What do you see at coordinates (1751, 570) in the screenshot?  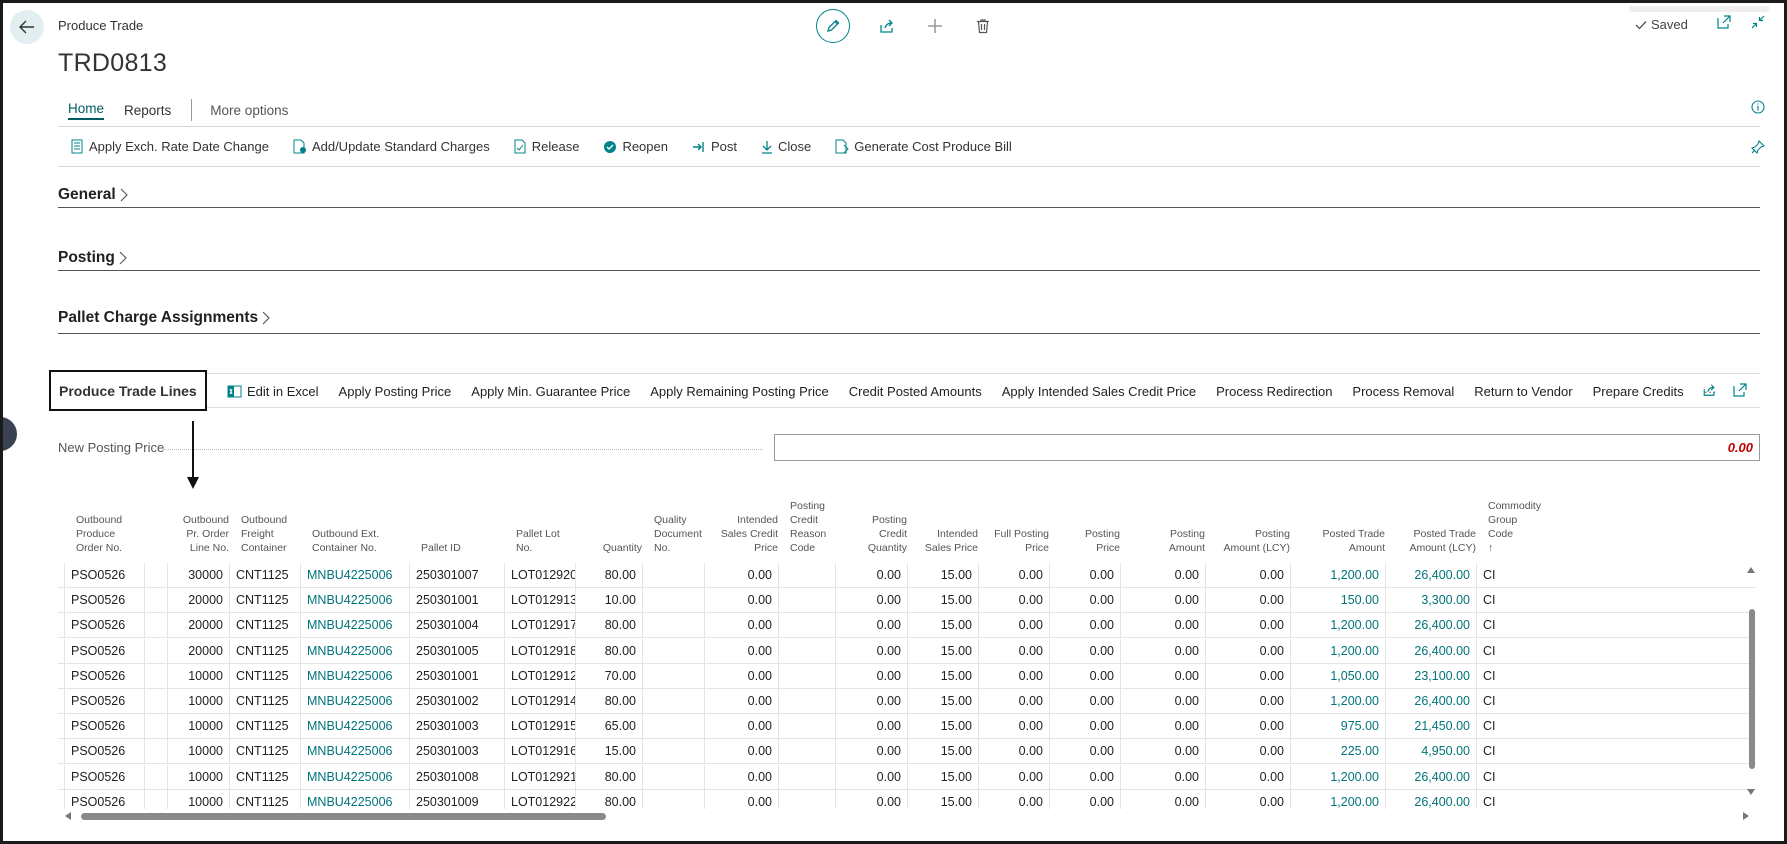 I see `scroll-up-icon` at bounding box center [1751, 570].